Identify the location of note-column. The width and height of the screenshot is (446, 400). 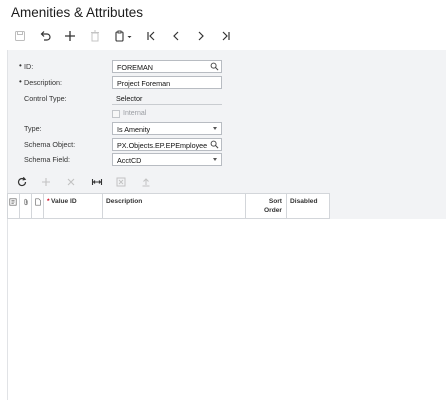
(38, 206).